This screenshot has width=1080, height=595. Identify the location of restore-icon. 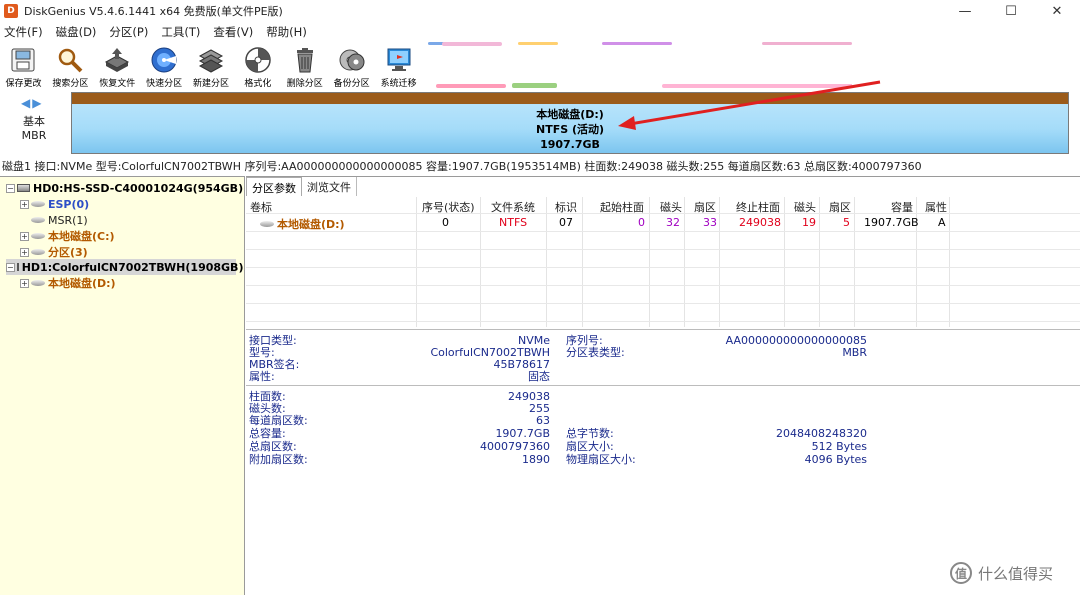
(117, 60).